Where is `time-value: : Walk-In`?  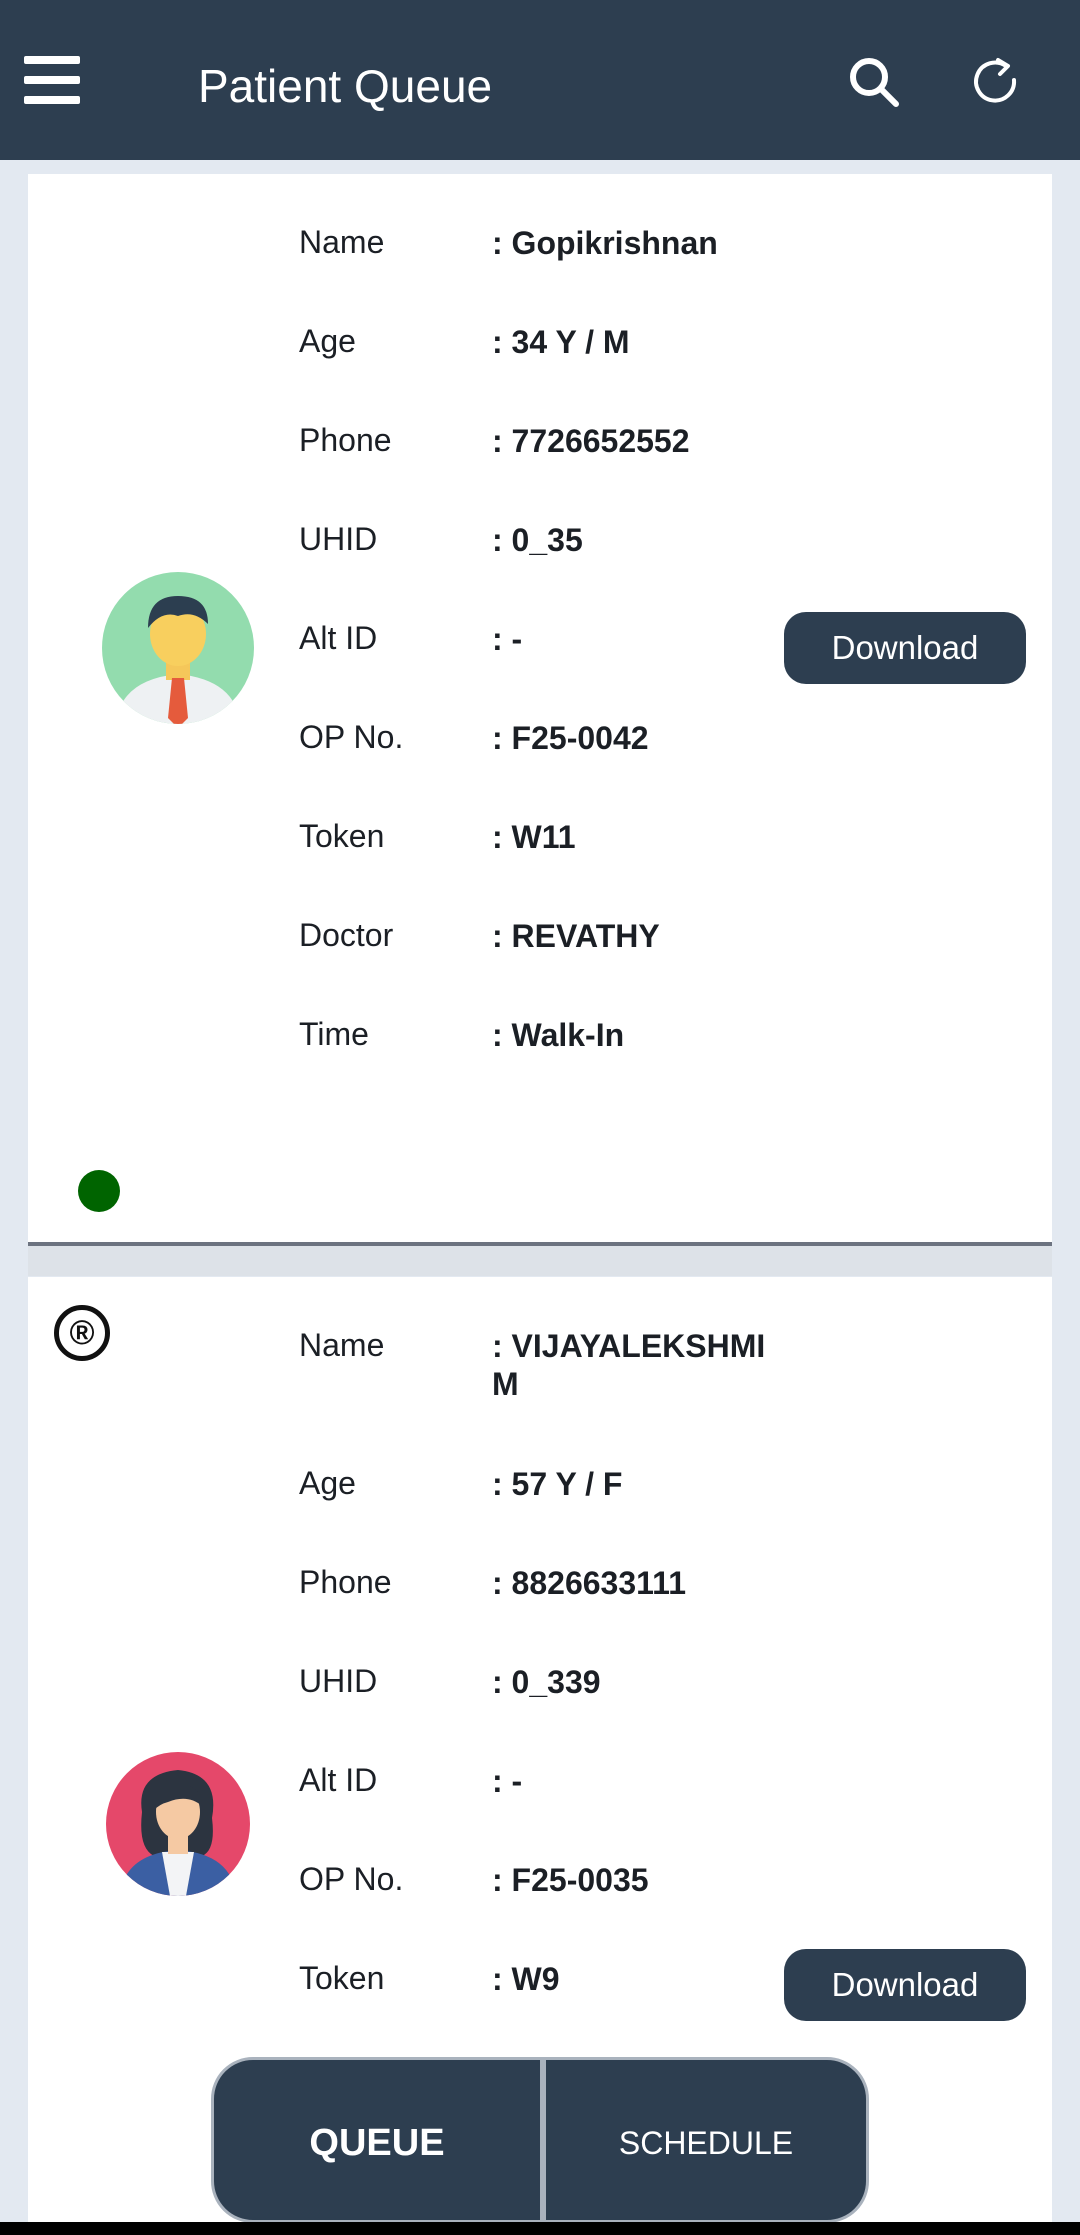
time-value: : Walk-In is located at coordinates (558, 1035).